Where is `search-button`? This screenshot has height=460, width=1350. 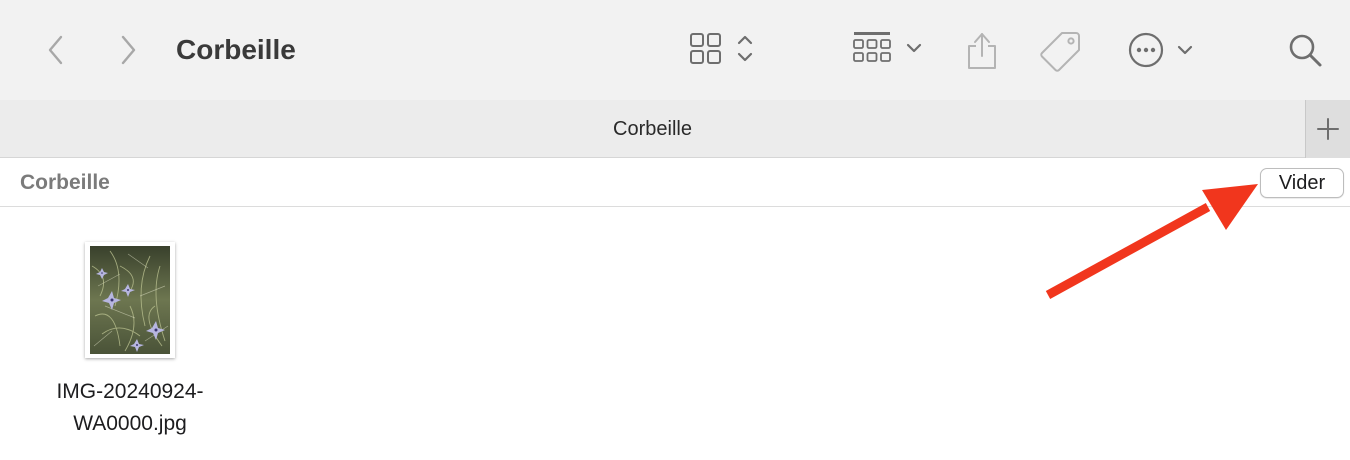
search-button is located at coordinates (1305, 50).